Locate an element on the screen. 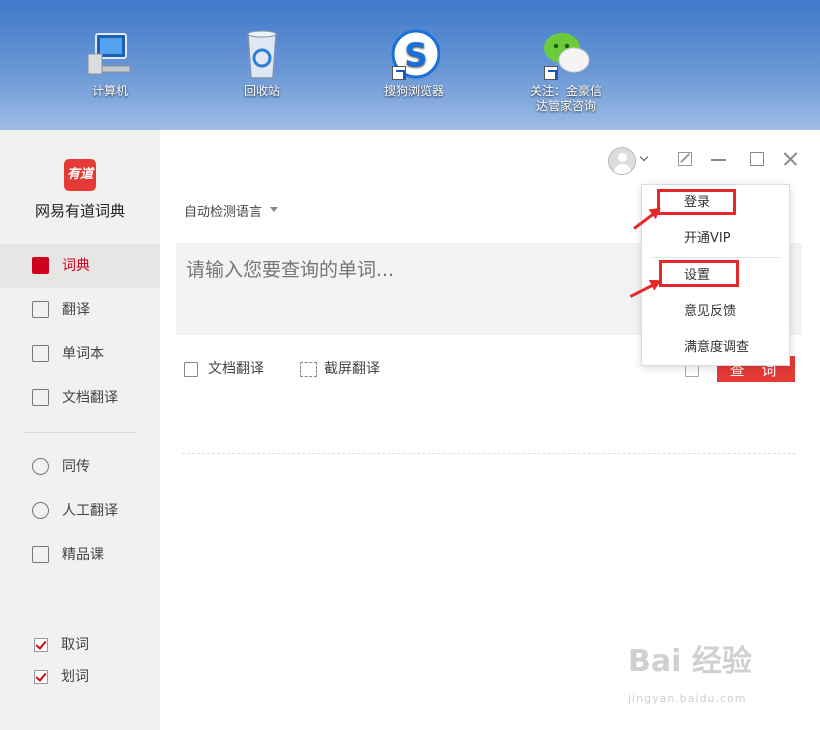  desktop-icon-label: 达管家咨询 is located at coordinates (565, 106).